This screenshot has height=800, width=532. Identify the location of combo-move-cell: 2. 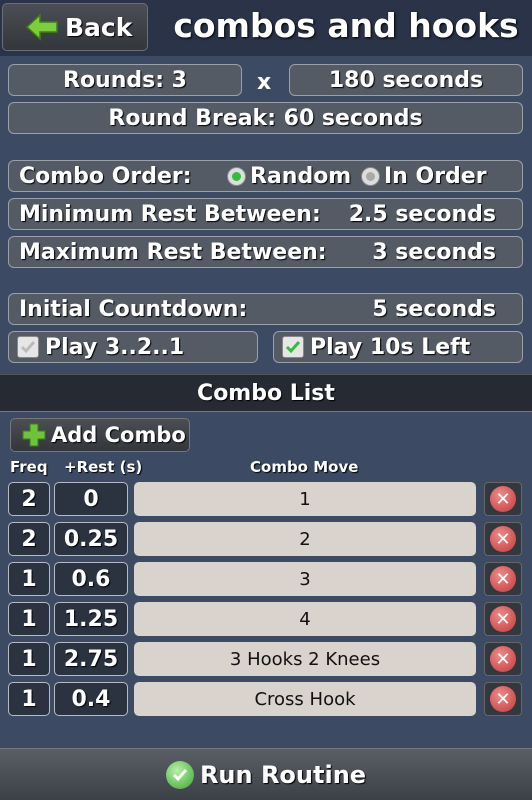
(305, 539).